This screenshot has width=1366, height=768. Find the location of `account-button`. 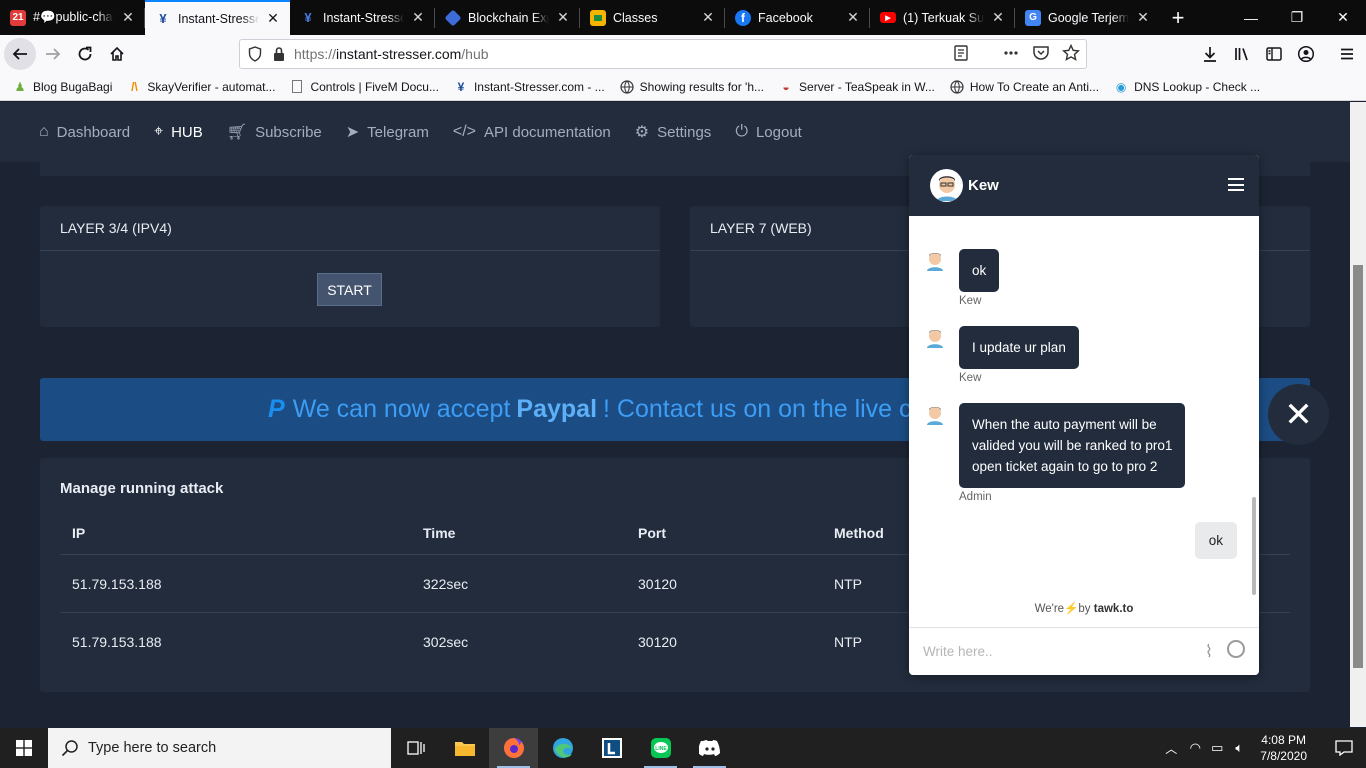

account-button is located at coordinates (1306, 54).